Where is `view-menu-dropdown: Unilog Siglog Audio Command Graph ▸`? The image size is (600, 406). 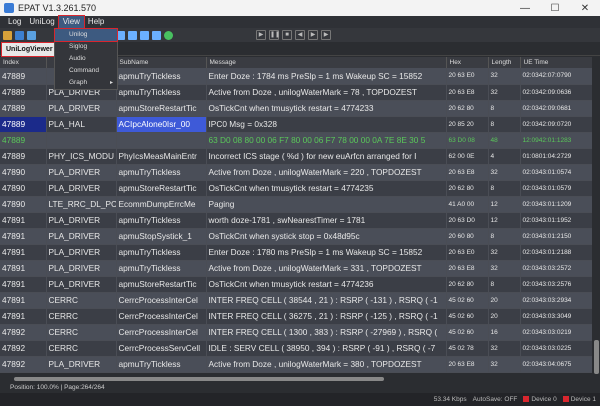
view-menu-dropdown: Unilog Siglog Audio Command Graph ▸ is located at coordinates (86, 59).